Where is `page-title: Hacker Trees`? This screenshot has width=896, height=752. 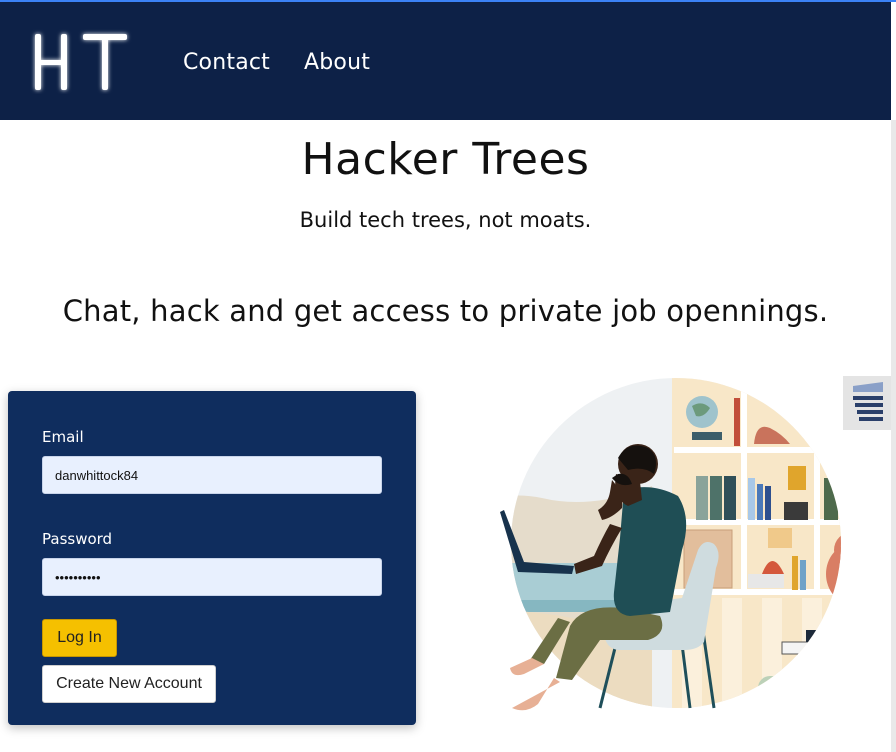 page-title: Hacker Trees is located at coordinates (445, 159).